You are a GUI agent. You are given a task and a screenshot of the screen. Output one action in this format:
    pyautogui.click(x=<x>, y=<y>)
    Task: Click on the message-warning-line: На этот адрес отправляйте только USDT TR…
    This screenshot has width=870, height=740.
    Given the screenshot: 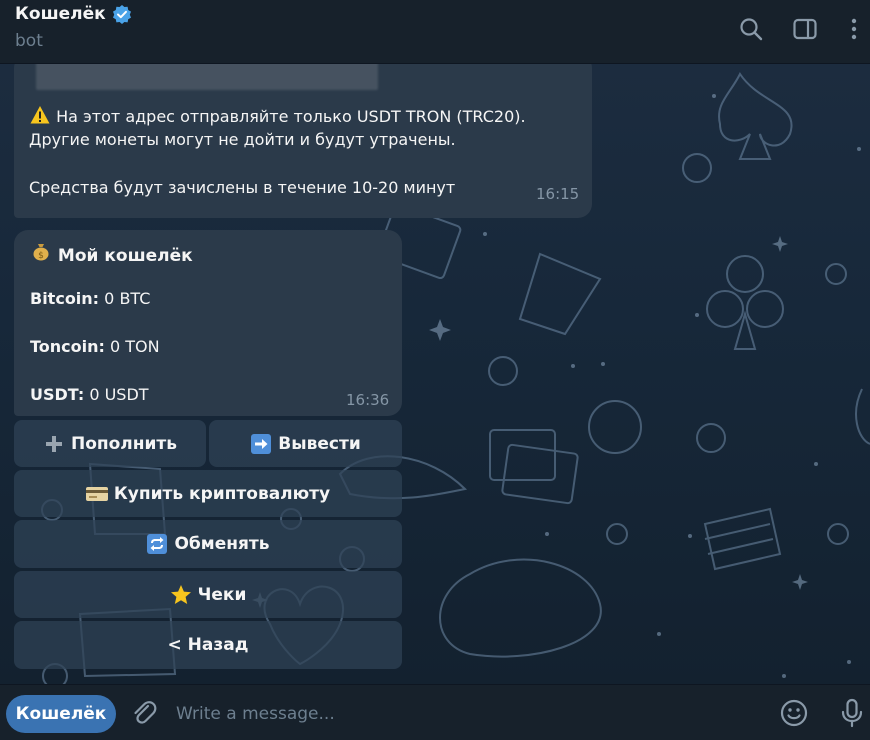 What is the action you would take?
    pyautogui.click(x=277, y=116)
    